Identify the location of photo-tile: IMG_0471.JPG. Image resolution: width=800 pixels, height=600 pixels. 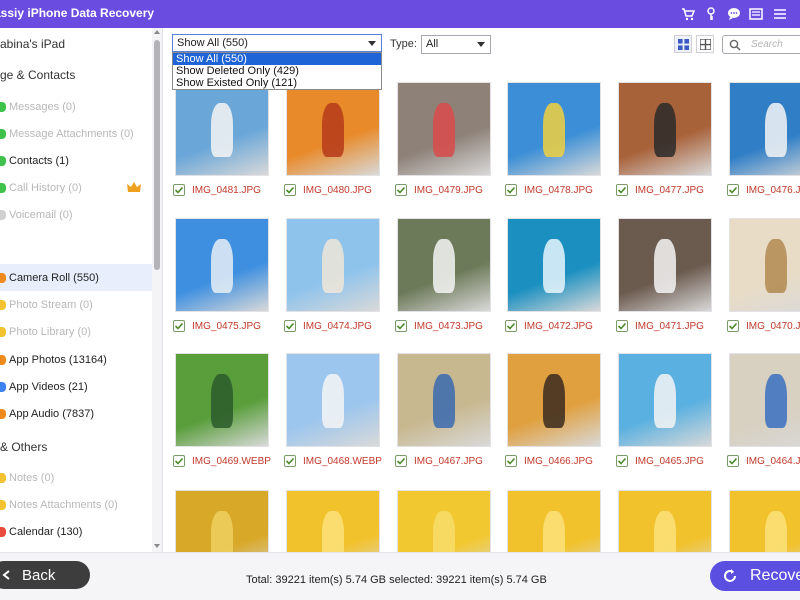
(665, 275).